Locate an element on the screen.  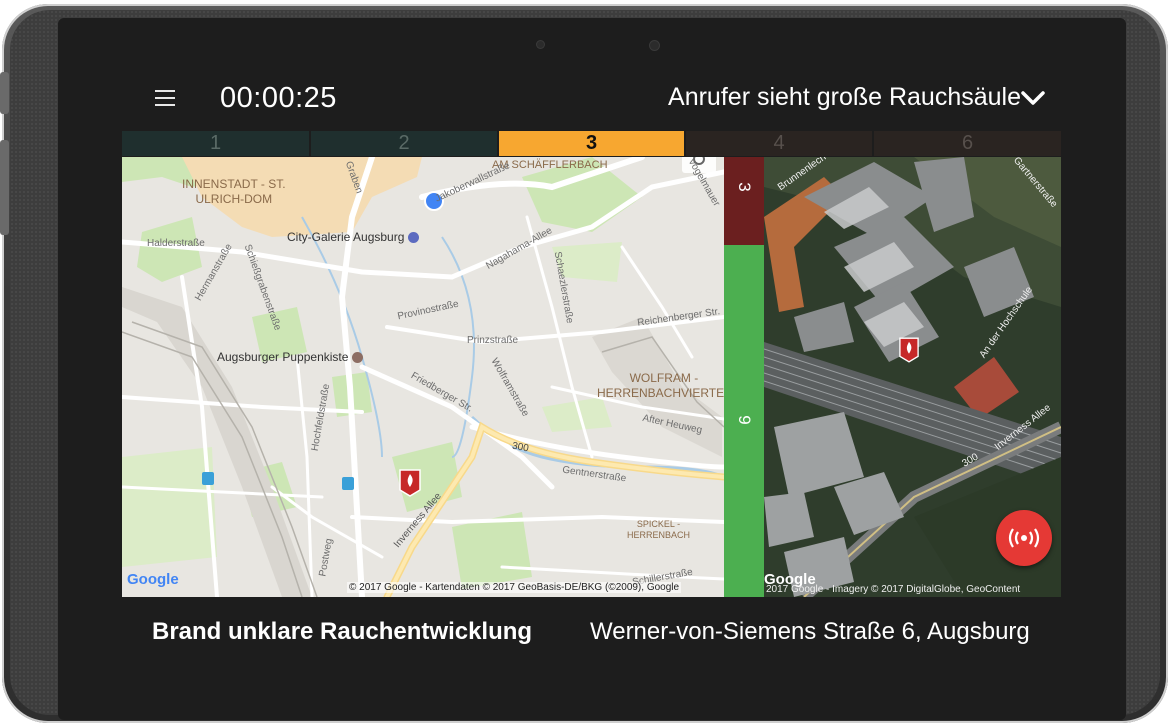
incident-address: Werner-von-Siemens Straße 6, Augsburg is located at coordinates (810, 631).